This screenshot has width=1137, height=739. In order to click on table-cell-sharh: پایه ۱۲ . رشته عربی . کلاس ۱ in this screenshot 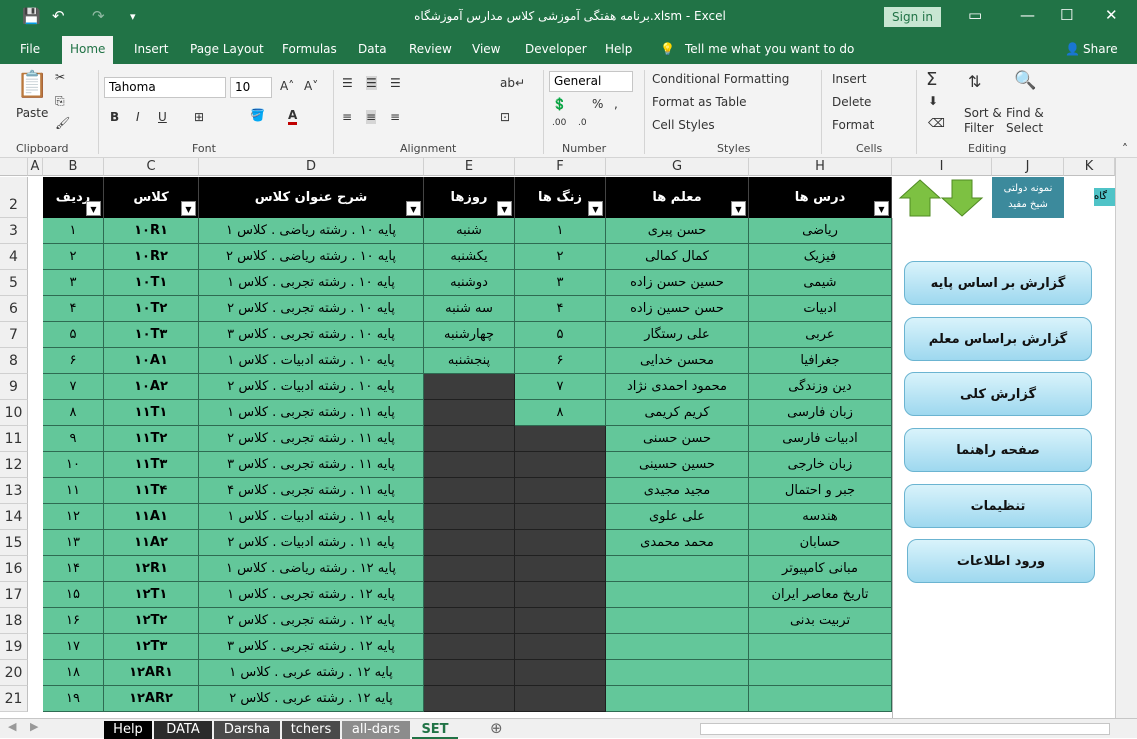, I will do `click(311, 673)`.